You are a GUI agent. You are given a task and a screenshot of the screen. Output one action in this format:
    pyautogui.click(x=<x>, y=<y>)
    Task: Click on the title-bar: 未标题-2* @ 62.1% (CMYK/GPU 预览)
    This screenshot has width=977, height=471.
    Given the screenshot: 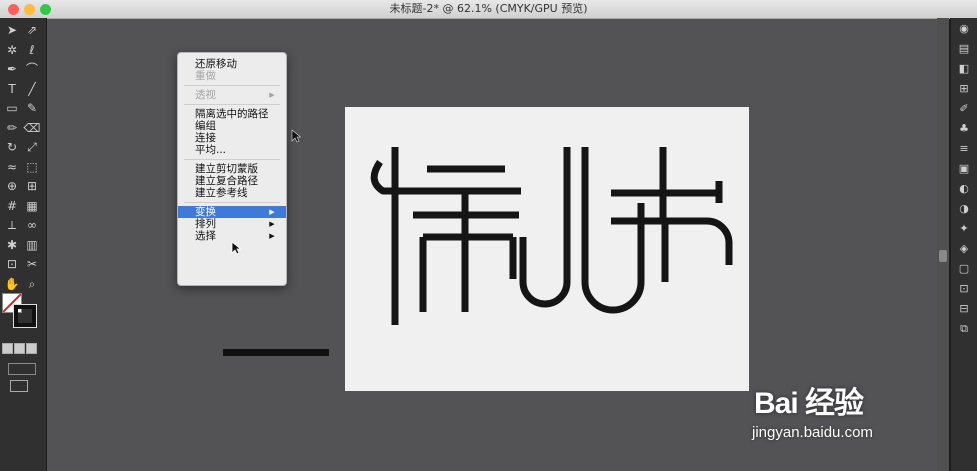 What is the action you would take?
    pyautogui.click(x=488, y=9)
    